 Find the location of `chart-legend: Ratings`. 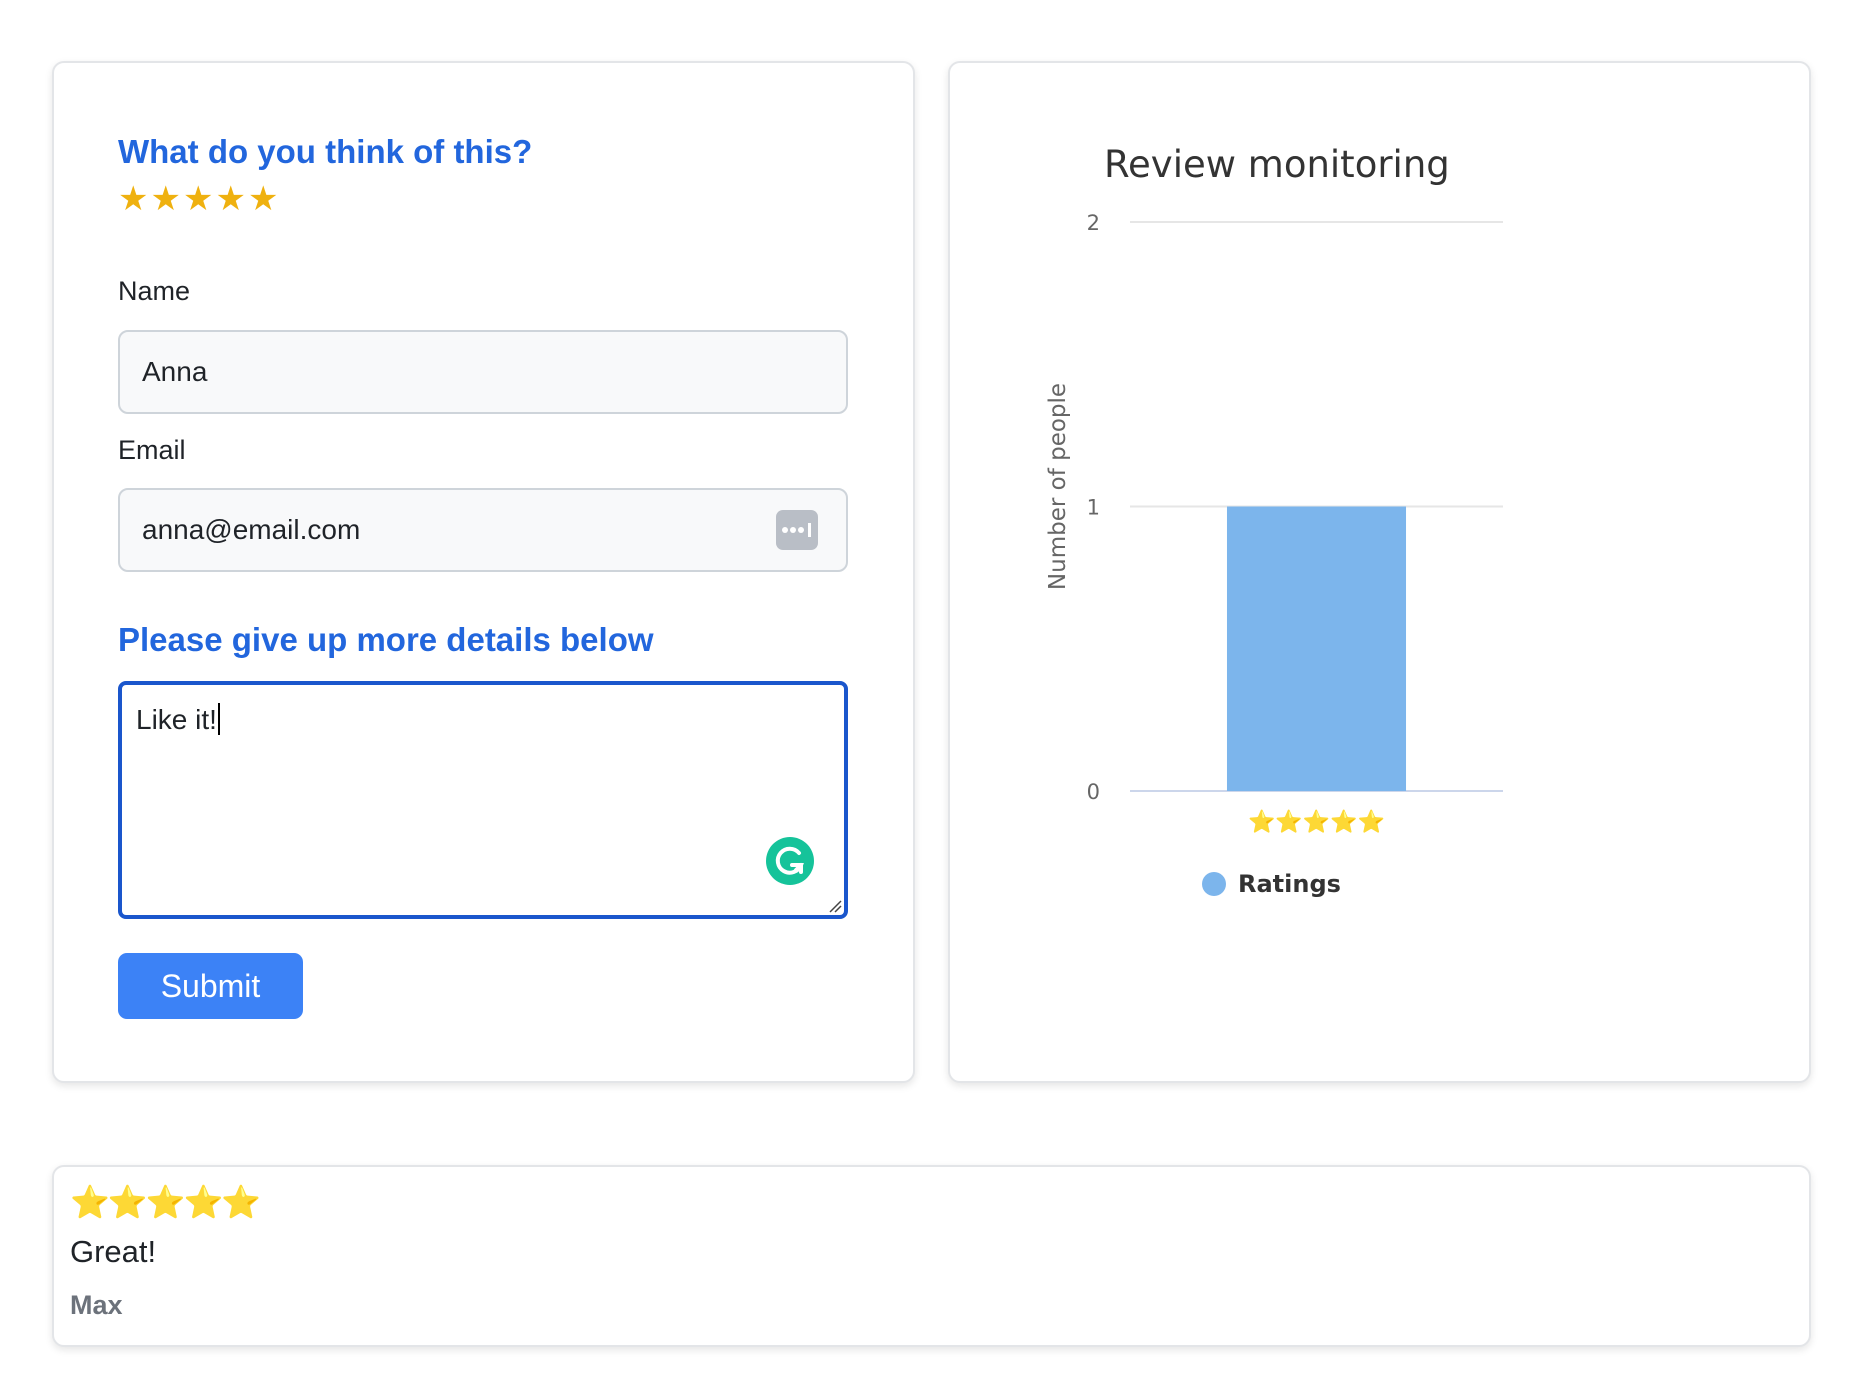

chart-legend: Ratings is located at coordinates (1271, 884).